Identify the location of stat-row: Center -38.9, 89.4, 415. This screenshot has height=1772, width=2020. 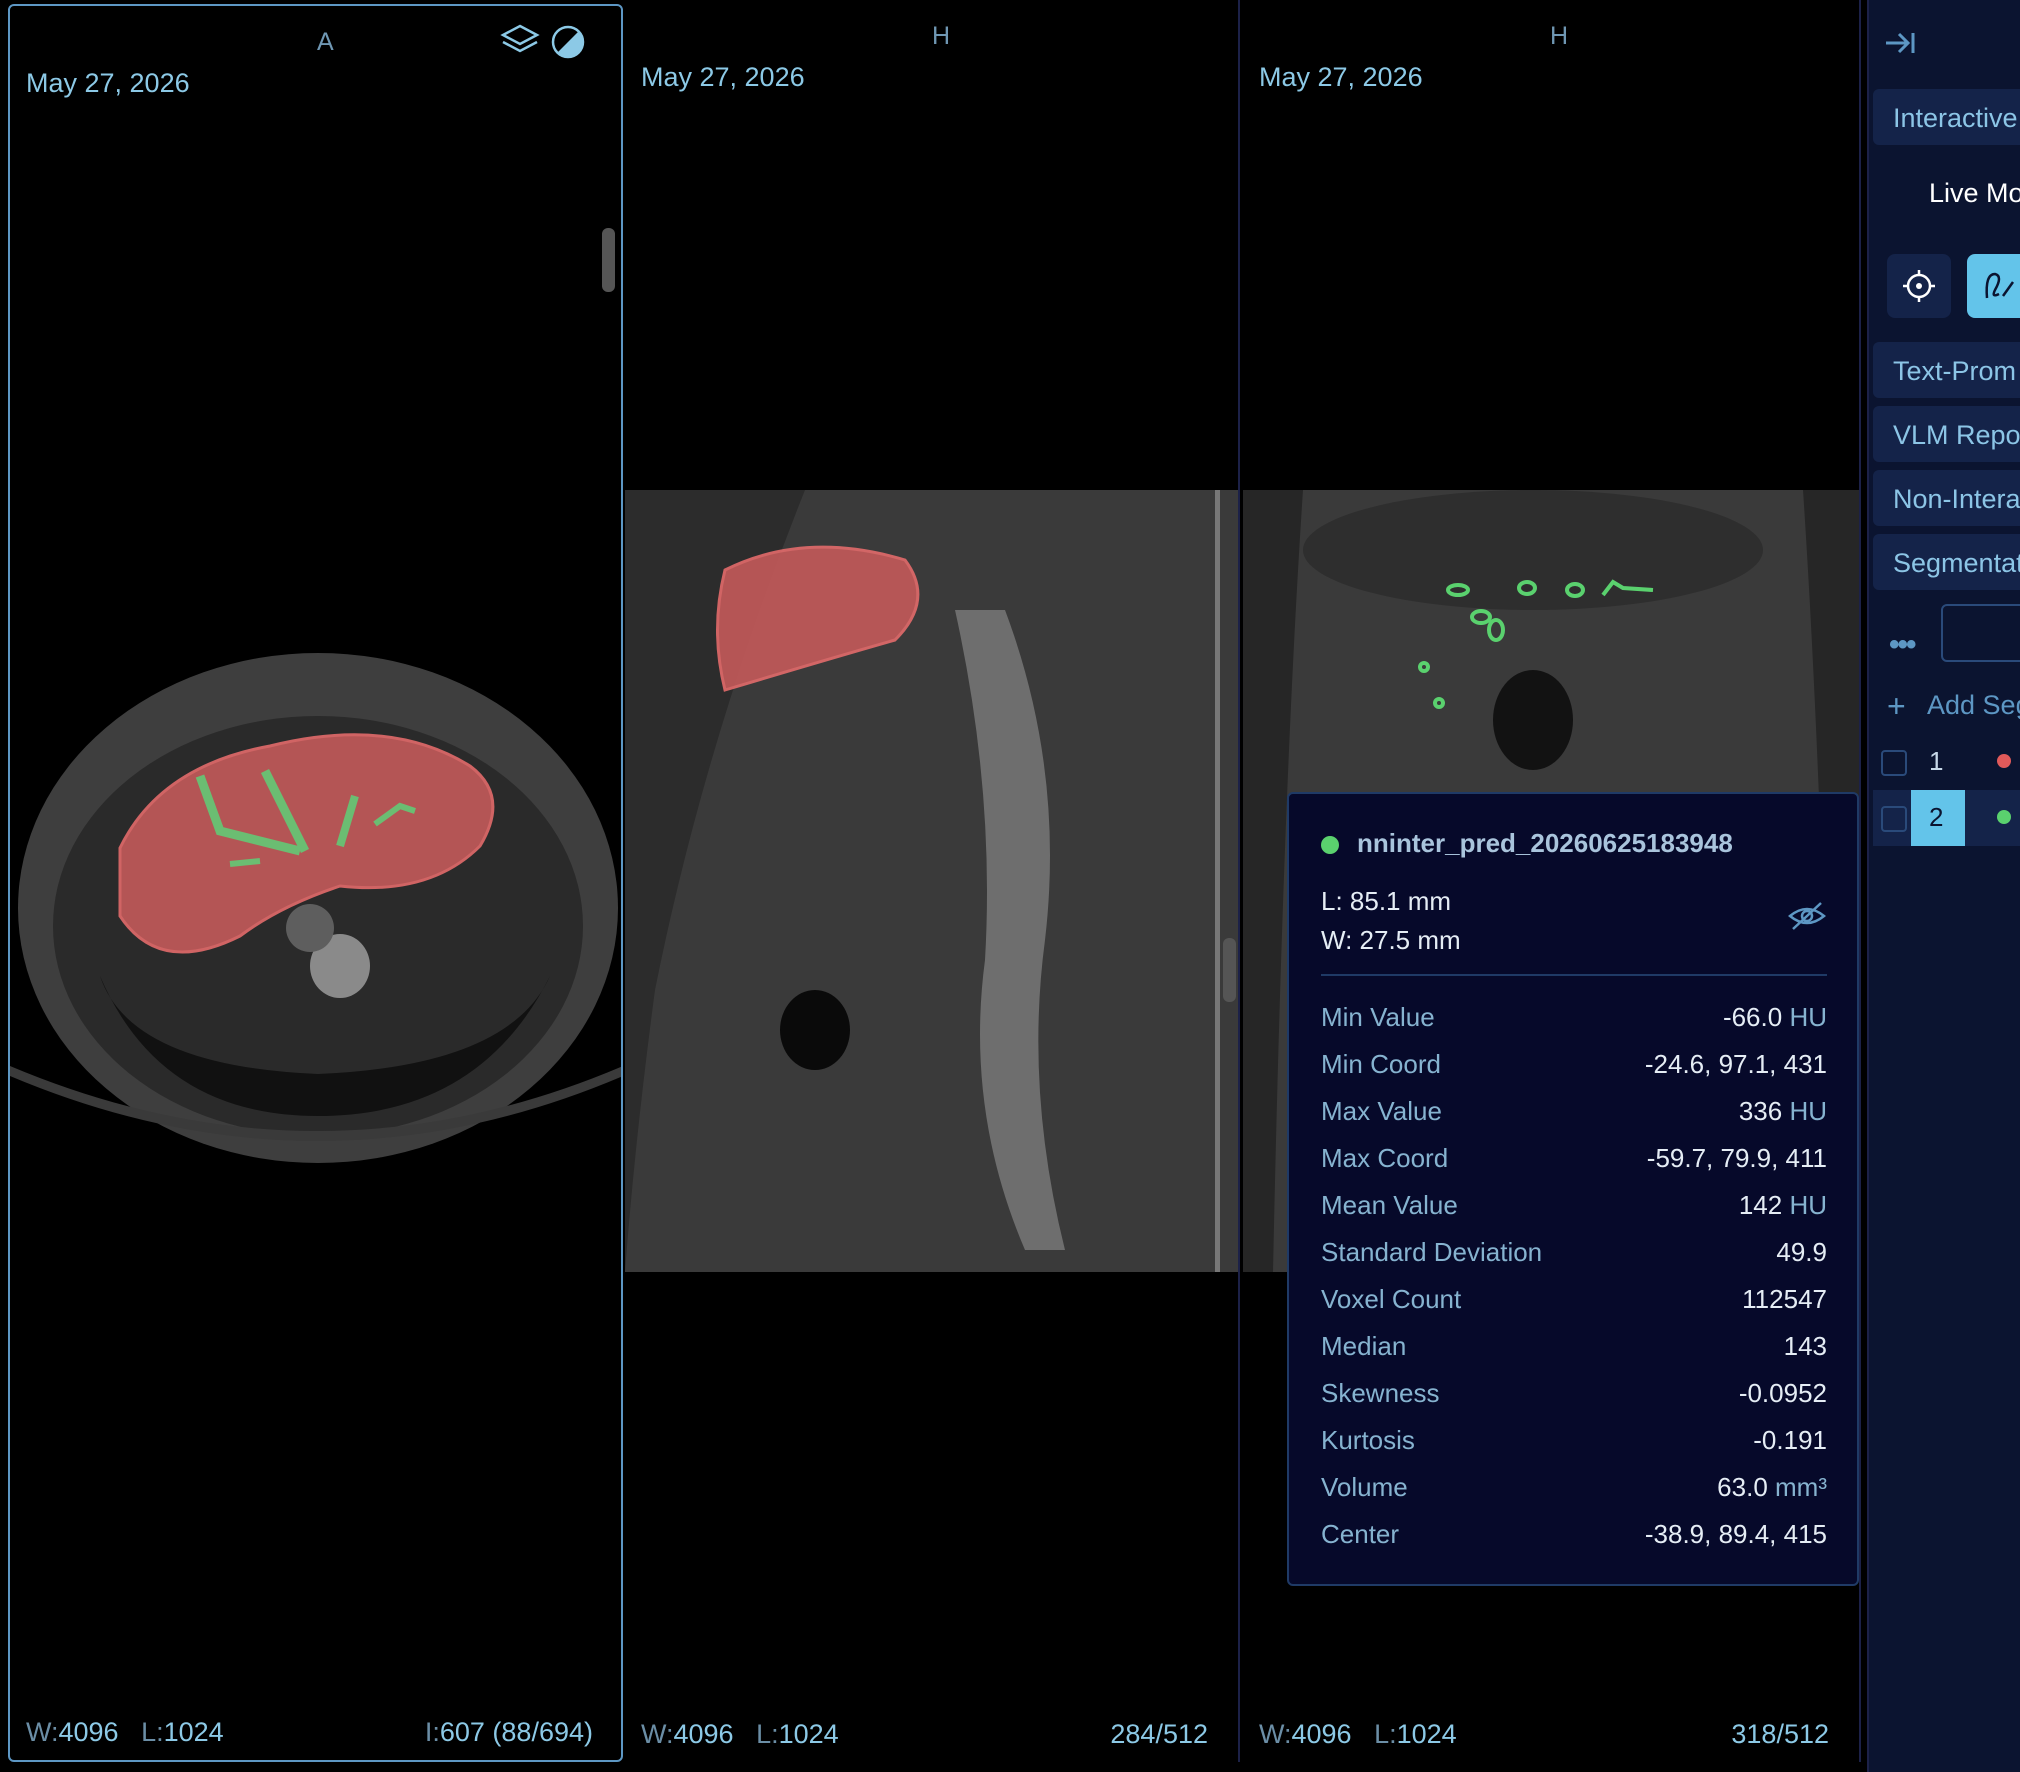
(1574, 1539).